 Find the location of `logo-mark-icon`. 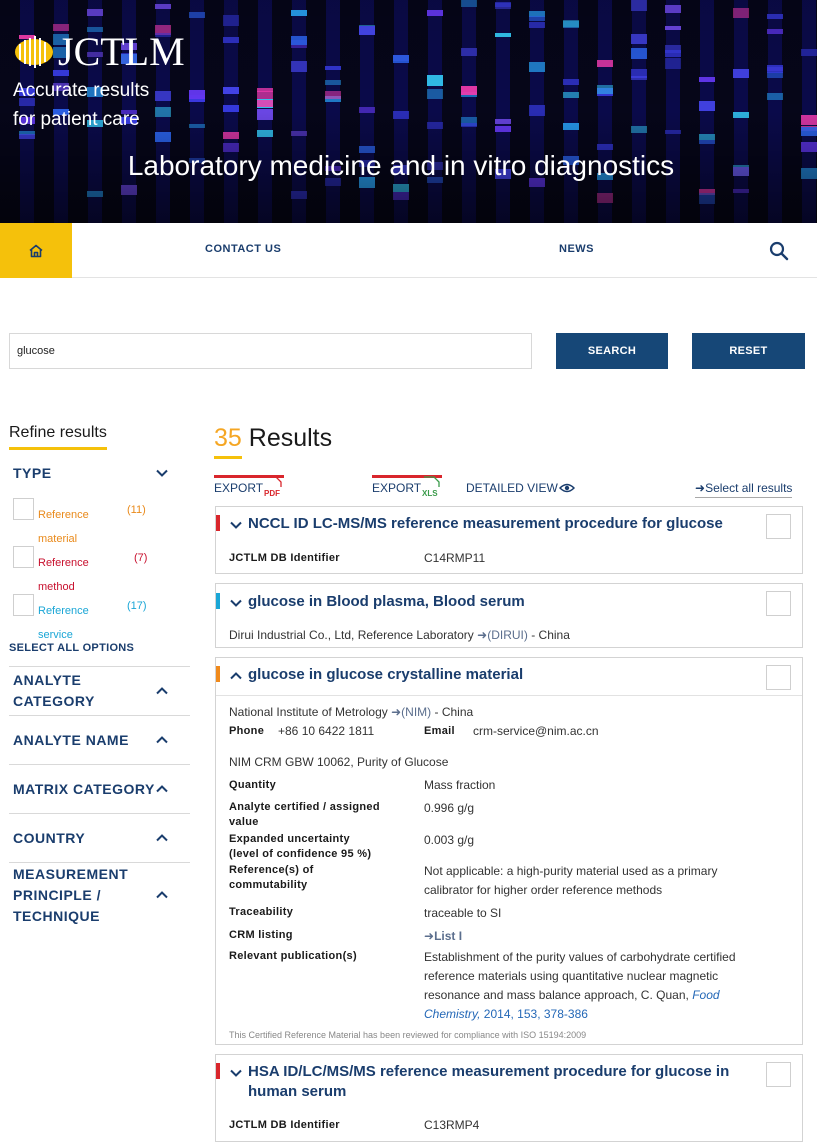

logo-mark-icon is located at coordinates (34, 52).